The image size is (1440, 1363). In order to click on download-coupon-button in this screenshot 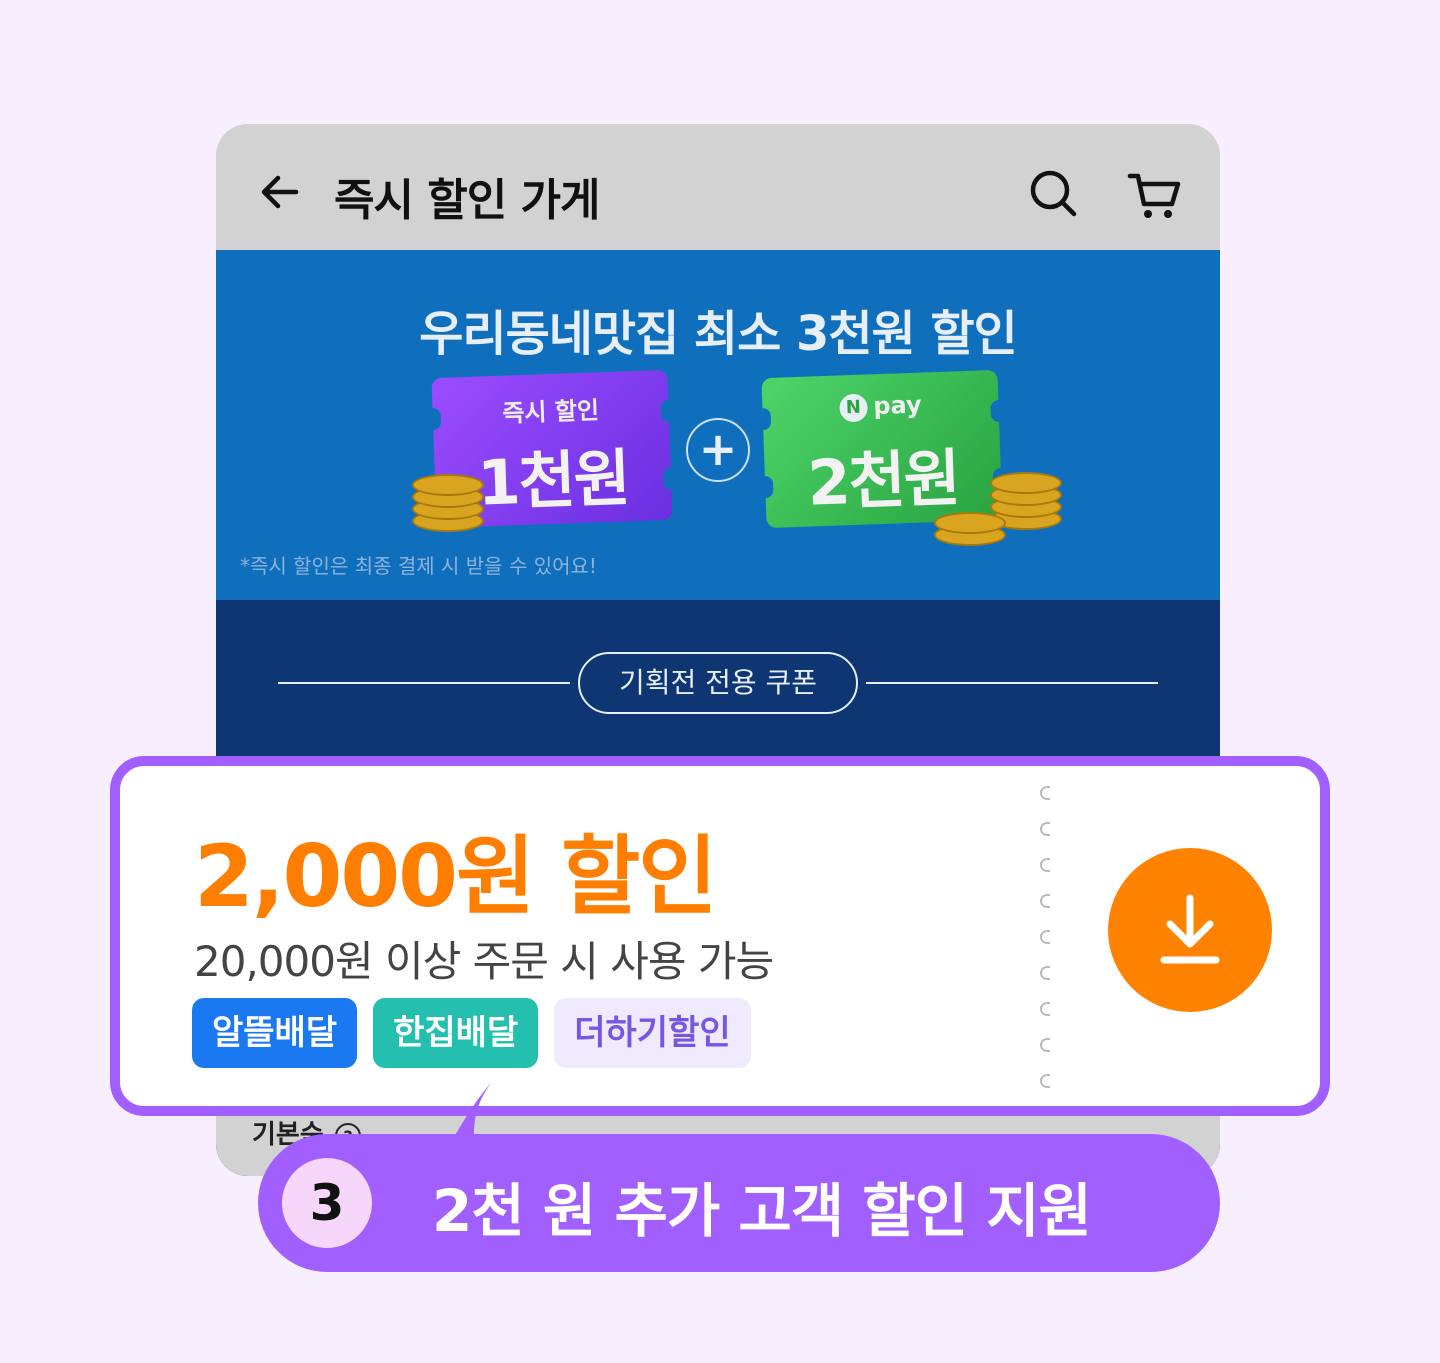, I will do `click(1190, 930)`.